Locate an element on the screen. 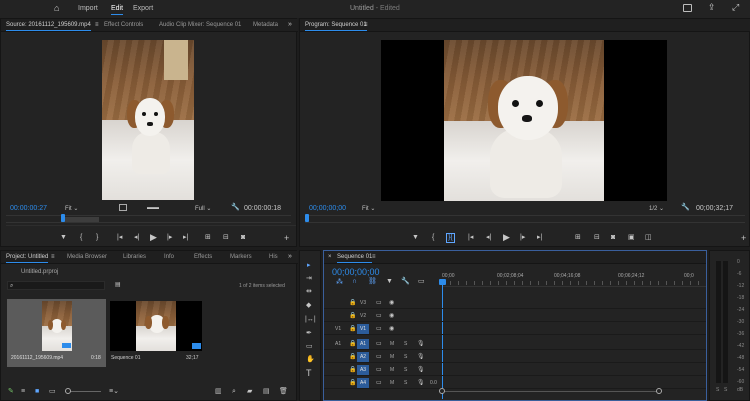 The height and width of the screenshot is (401, 750). captions-icon: ▭ is located at coordinates (421, 282).